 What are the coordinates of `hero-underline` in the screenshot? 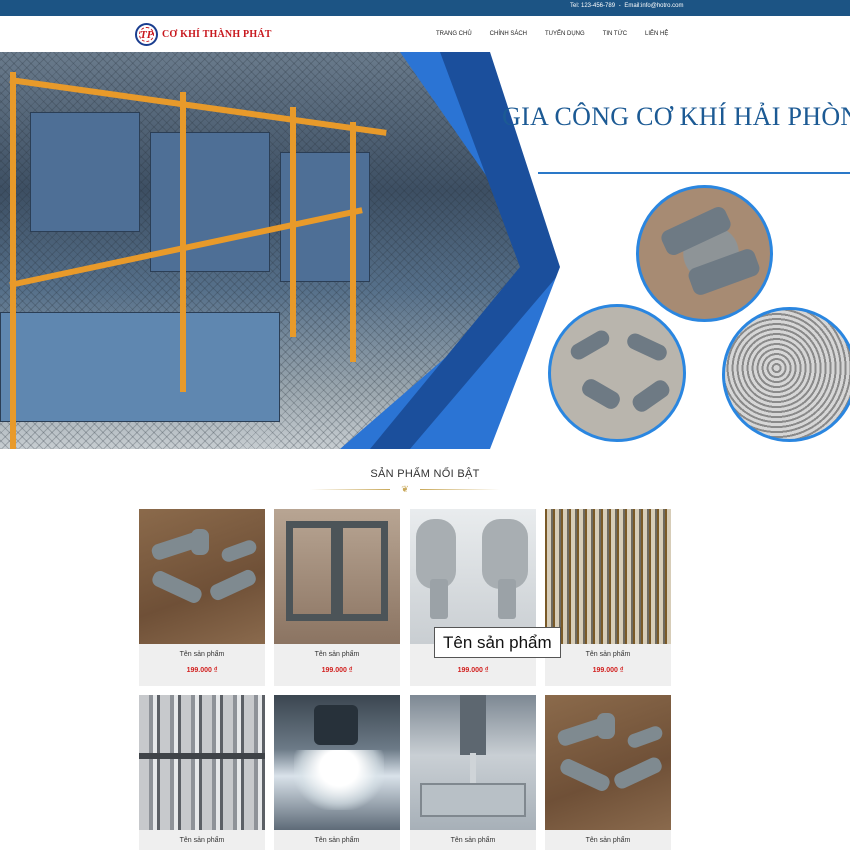 It's located at (694, 173).